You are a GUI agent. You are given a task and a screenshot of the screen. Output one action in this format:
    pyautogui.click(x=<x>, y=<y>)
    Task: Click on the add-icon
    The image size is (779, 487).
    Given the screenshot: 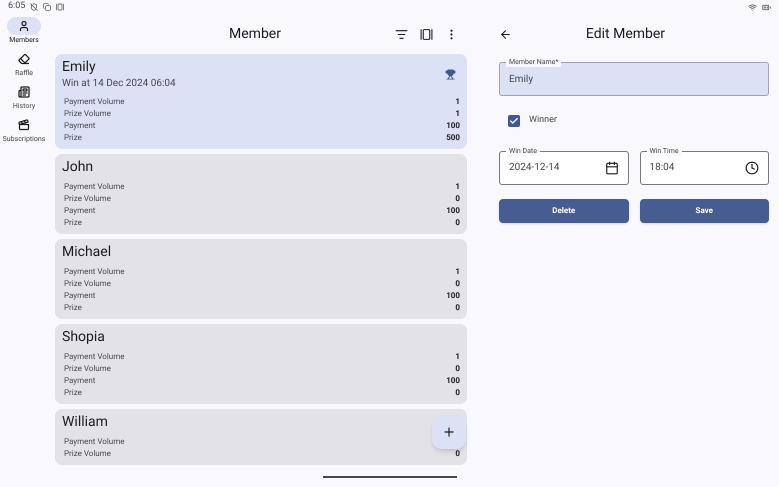 What is the action you would take?
    pyautogui.click(x=449, y=432)
    